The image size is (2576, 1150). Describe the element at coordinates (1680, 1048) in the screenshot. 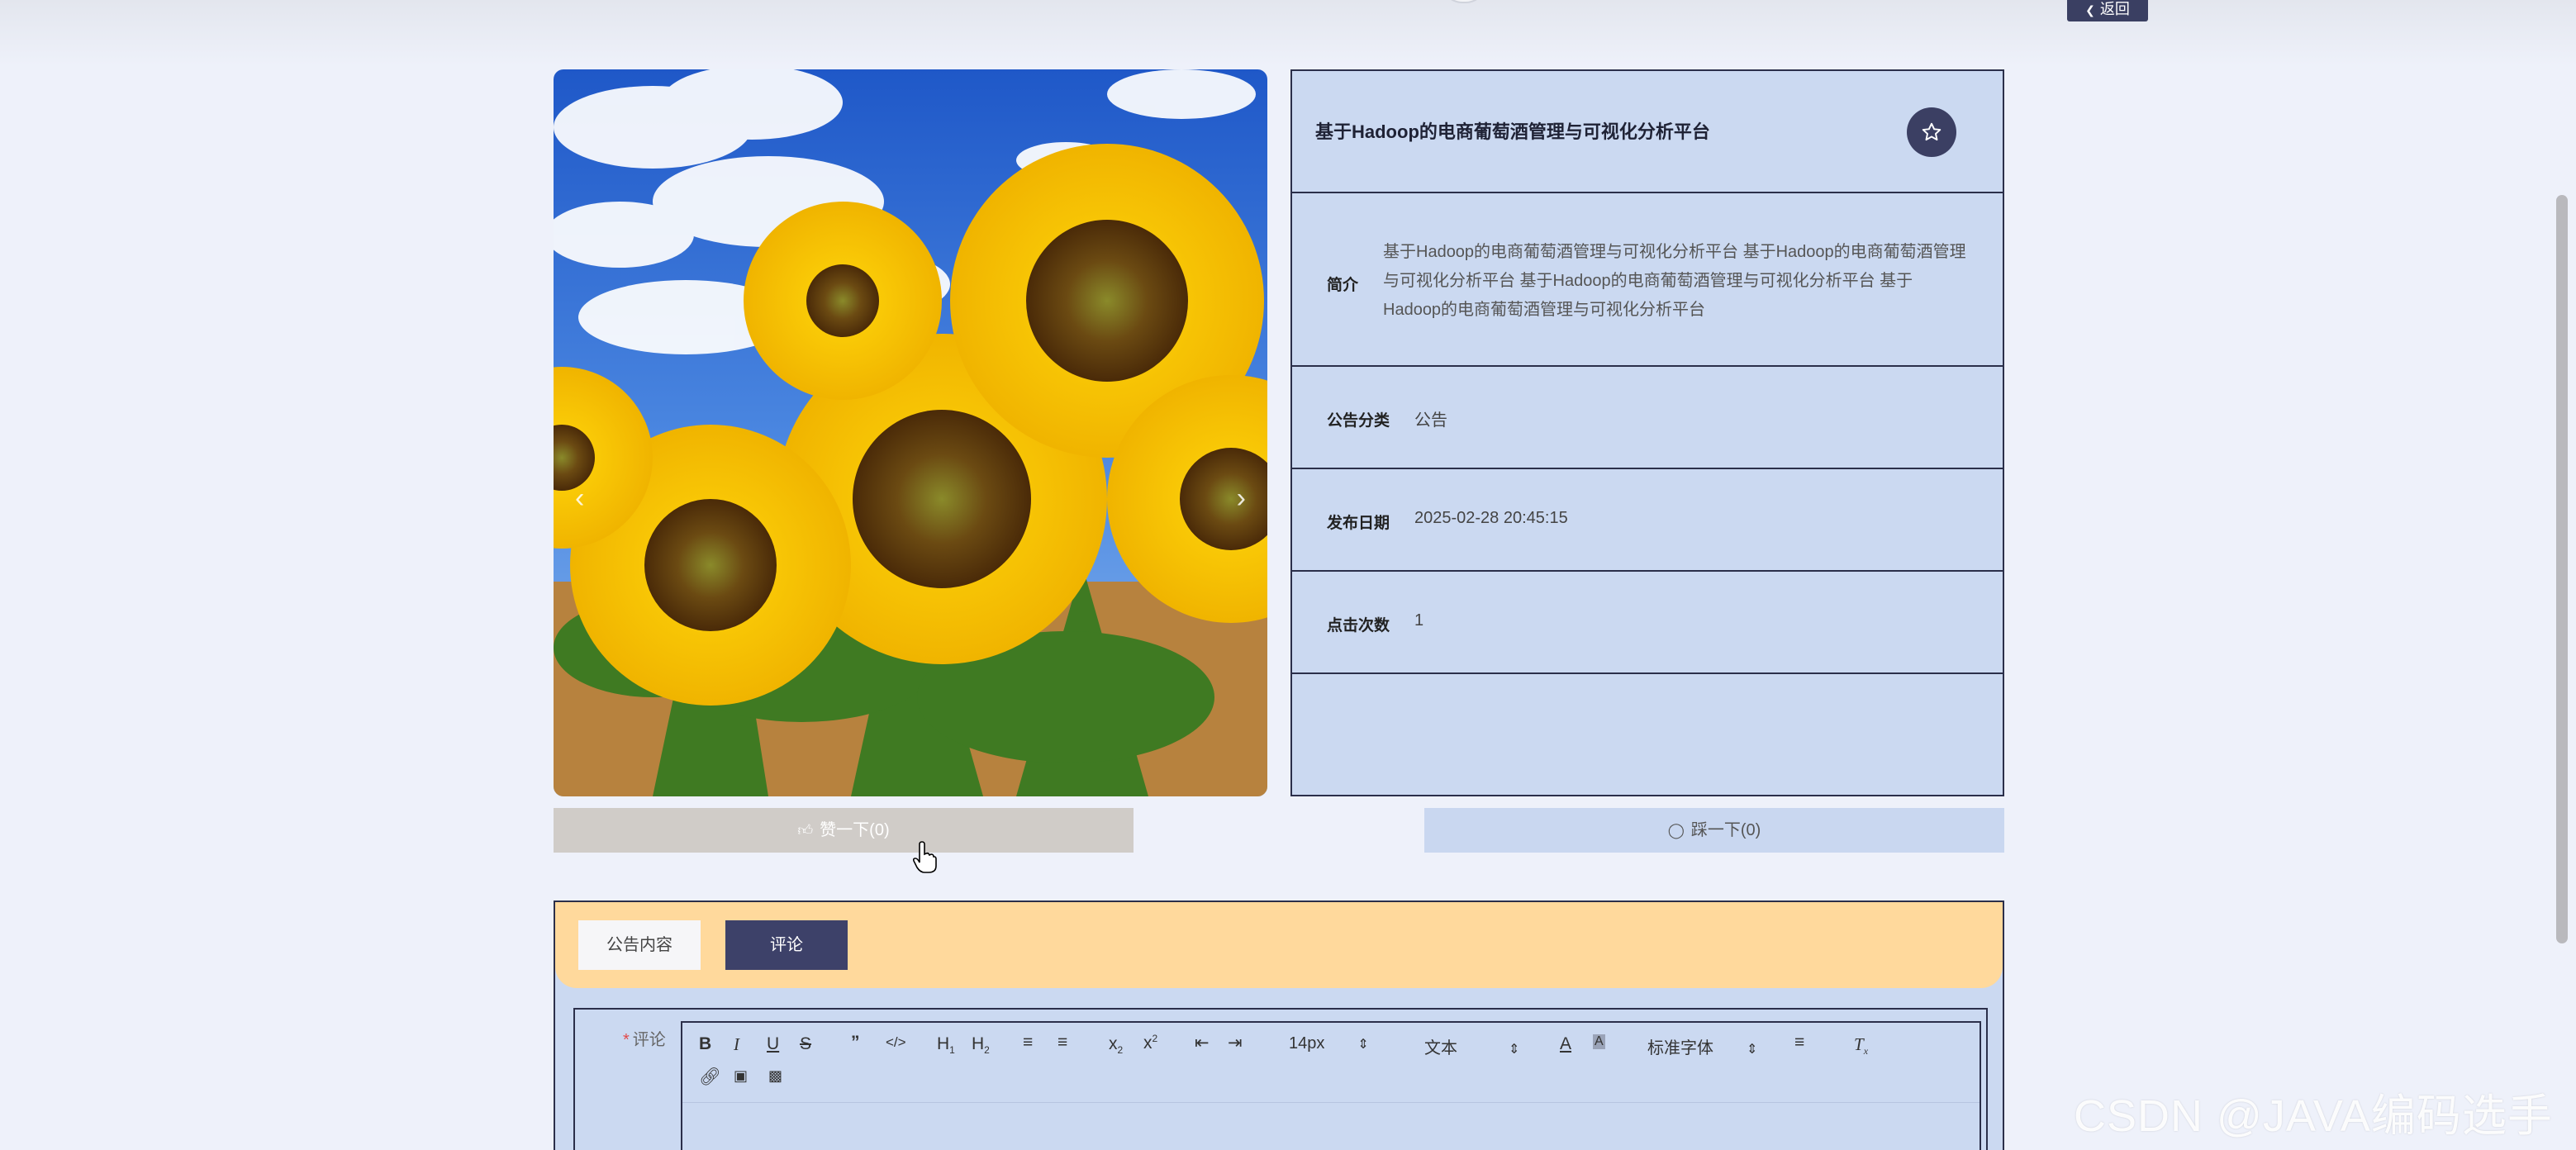

I see `font-family-value: 标准字体` at that location.